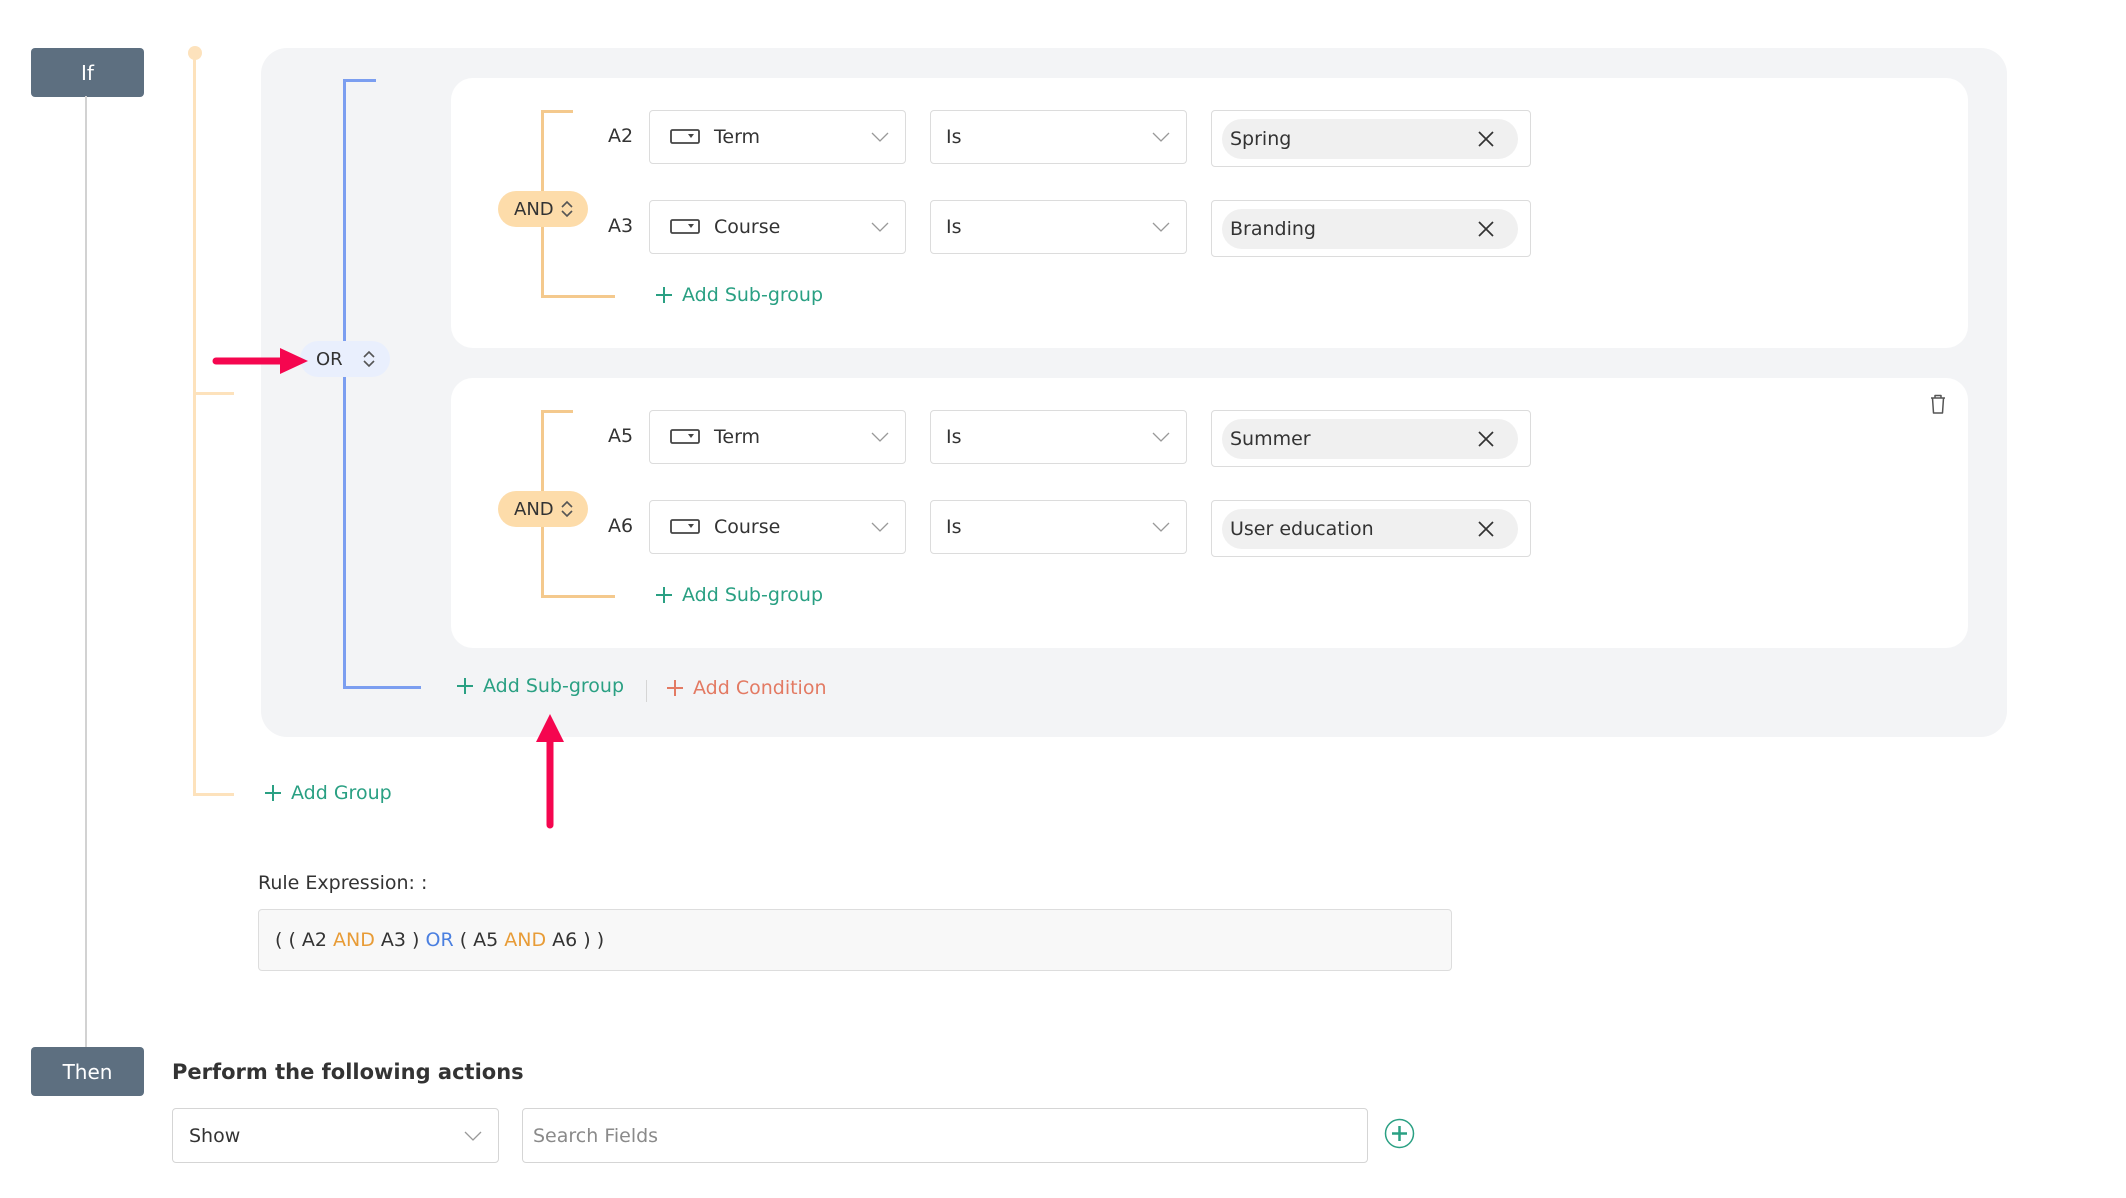 The height and width of the screenshot is (1198, 2126). I want to click on condition-id: A5, so click(621, 436).